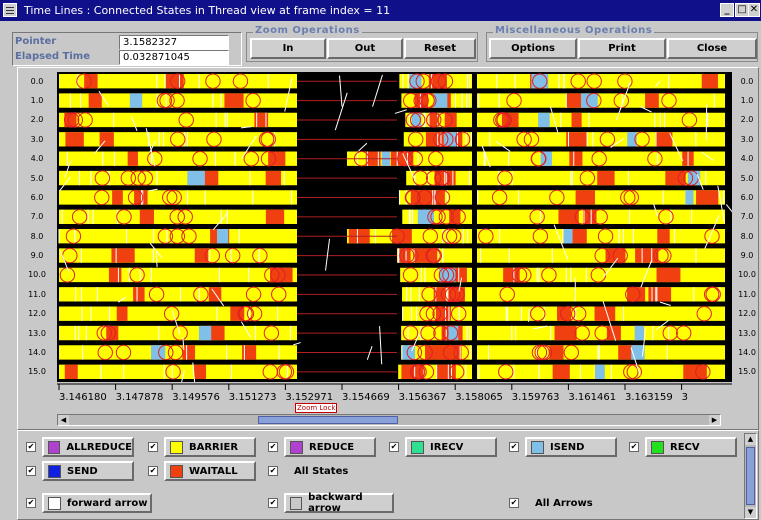 The height and width of the screenshot is (520, 761). Describe the element at coordinates (394, 447) in the screenshot. I see `irecv-state-checkbox: ✔` at that location.